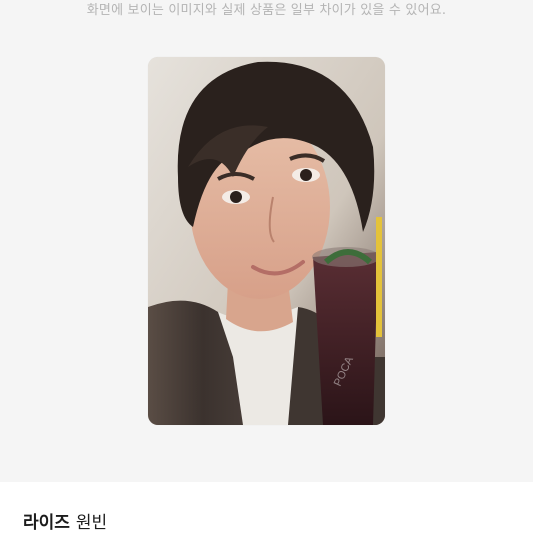  I want to click on section-divider, so click(266, 482).